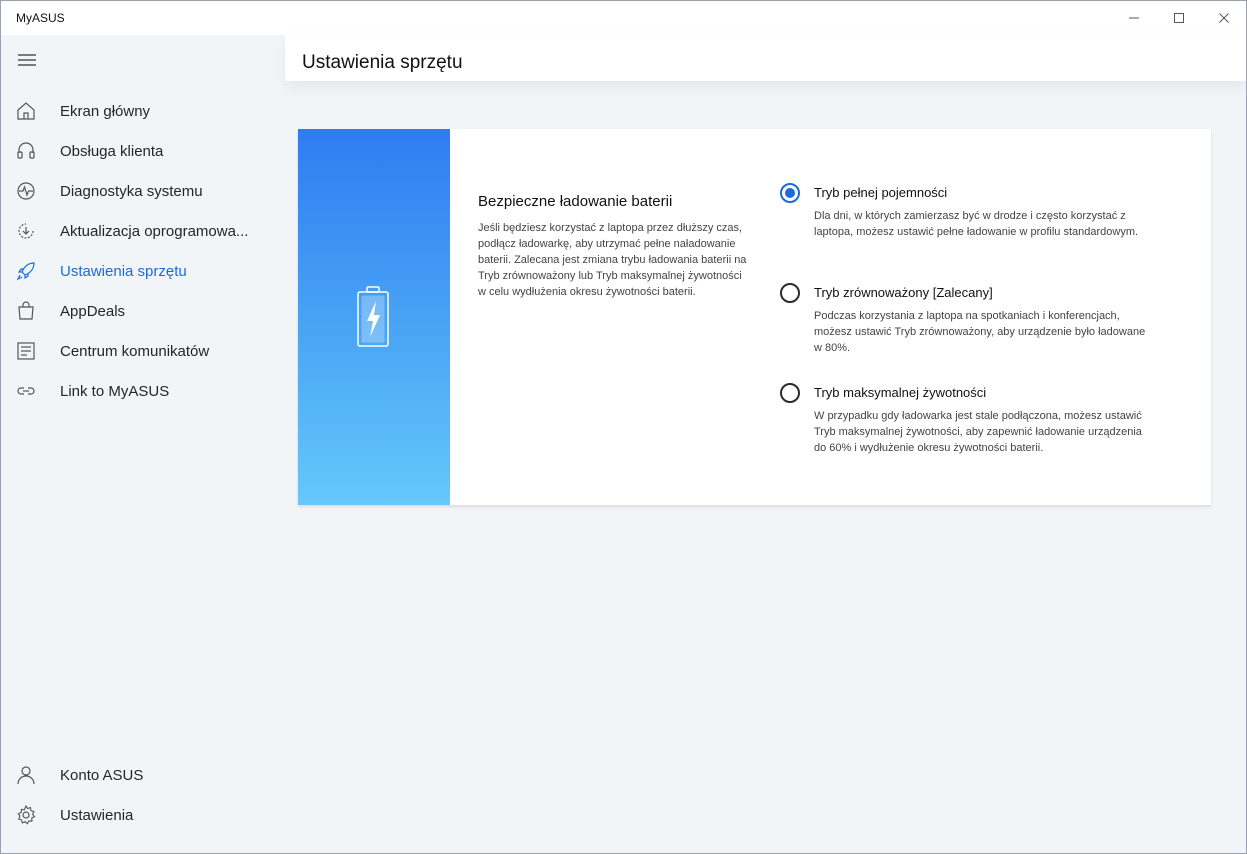 Image resolution: width=1247 pixels, height=854 pixels. Describe the element at coordinates (40, 18) in the screenshot. I see `app-title: MyASUS` at that location.